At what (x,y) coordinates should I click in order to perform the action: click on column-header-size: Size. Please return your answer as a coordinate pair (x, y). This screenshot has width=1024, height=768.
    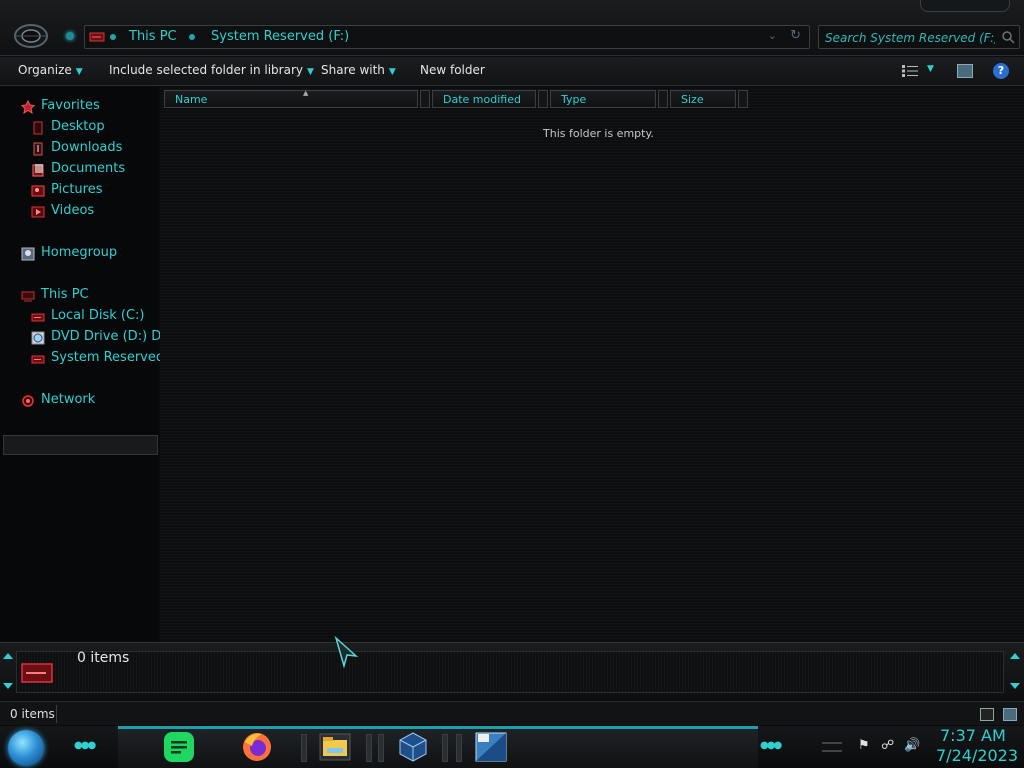
    Looking at the image, I should click on (703, 99).